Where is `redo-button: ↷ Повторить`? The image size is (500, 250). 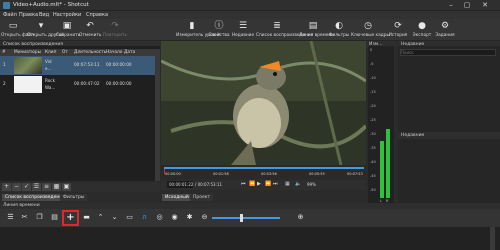 redo-button: ↷ Повторить is located at coordinates (115, 30).